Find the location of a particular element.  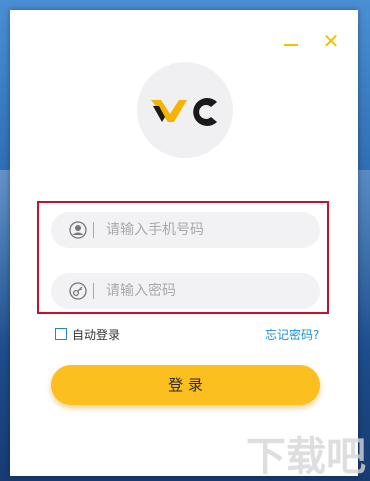

app-logo is located at coordinates (185, 110).